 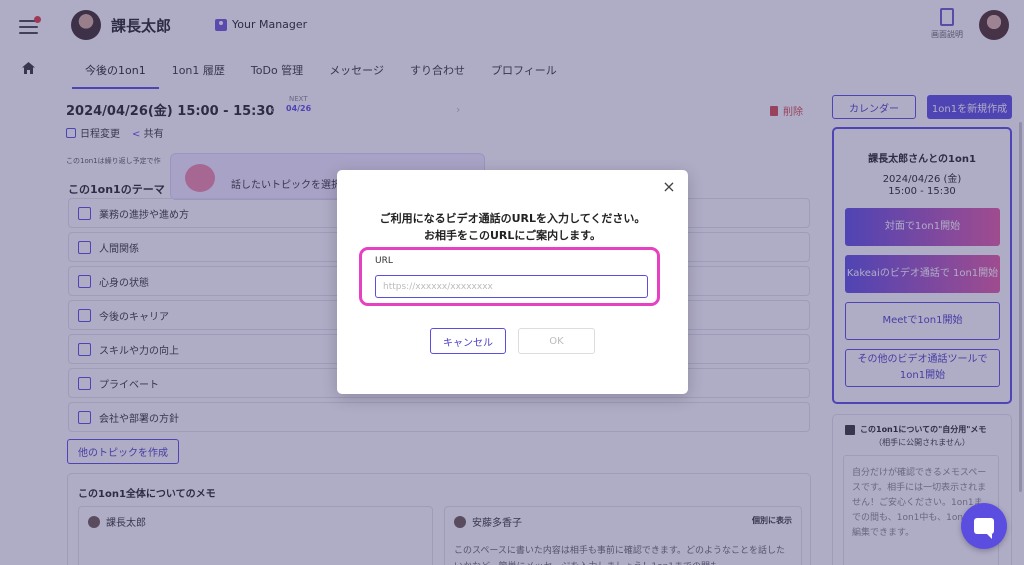 I want to click on chat-icon, so click(x=984, y=528).